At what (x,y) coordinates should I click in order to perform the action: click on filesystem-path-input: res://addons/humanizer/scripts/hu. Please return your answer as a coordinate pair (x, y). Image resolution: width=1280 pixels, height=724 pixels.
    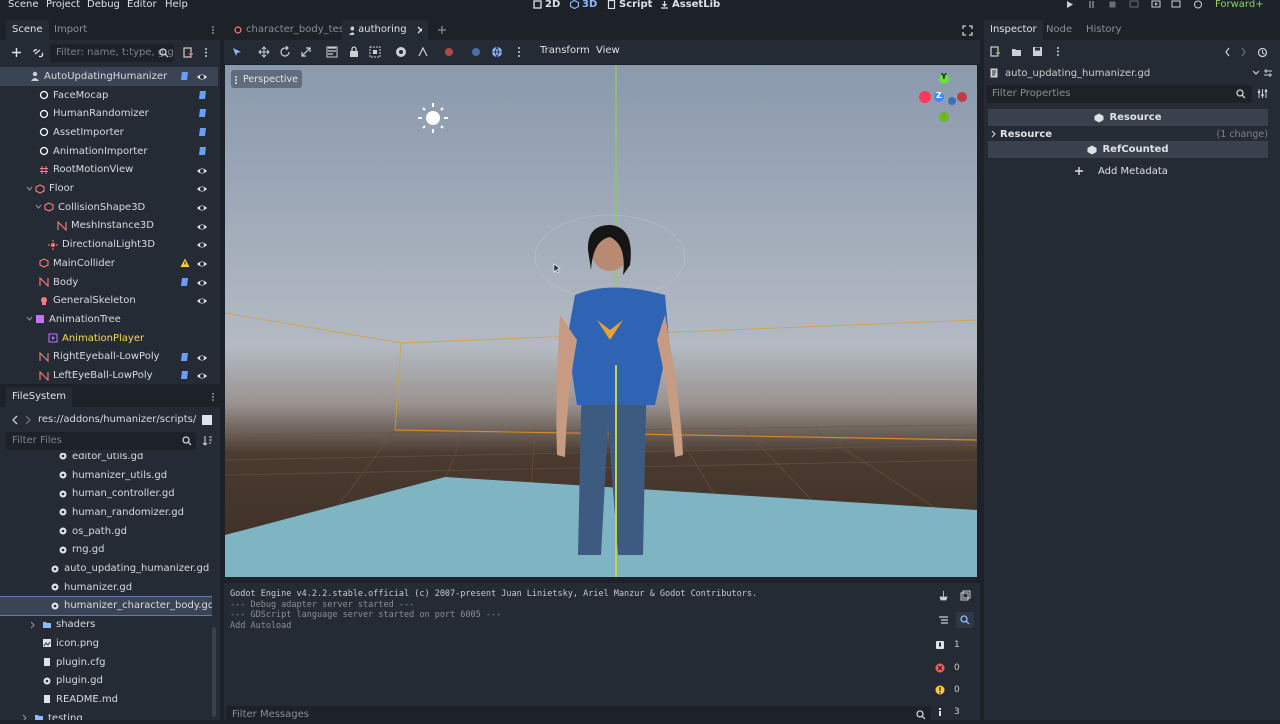
    Looking at the image, I should click on (115, 420).